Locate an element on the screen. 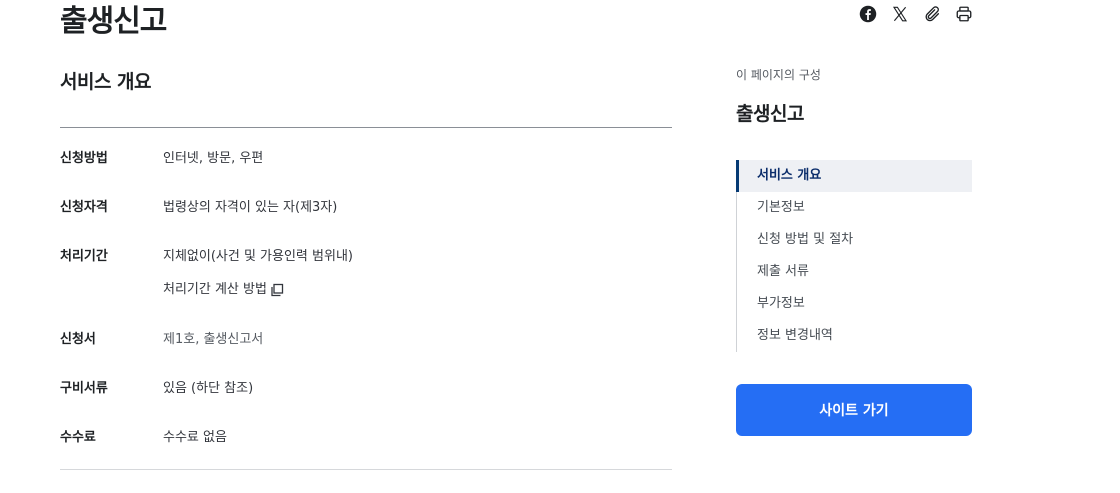 The width and height of the screenshot is (1120, 493). info-label: 신청서 is located at coordinates (78, 339).